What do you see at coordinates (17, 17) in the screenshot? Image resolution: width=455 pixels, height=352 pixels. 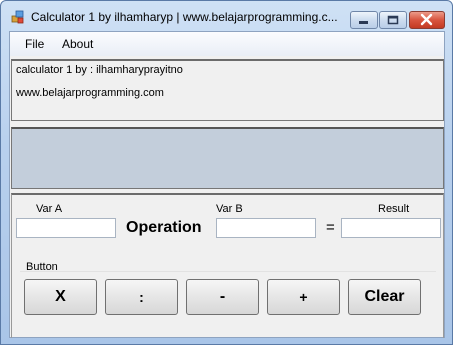 I see `app-icon` at bounding box center [17, 17].